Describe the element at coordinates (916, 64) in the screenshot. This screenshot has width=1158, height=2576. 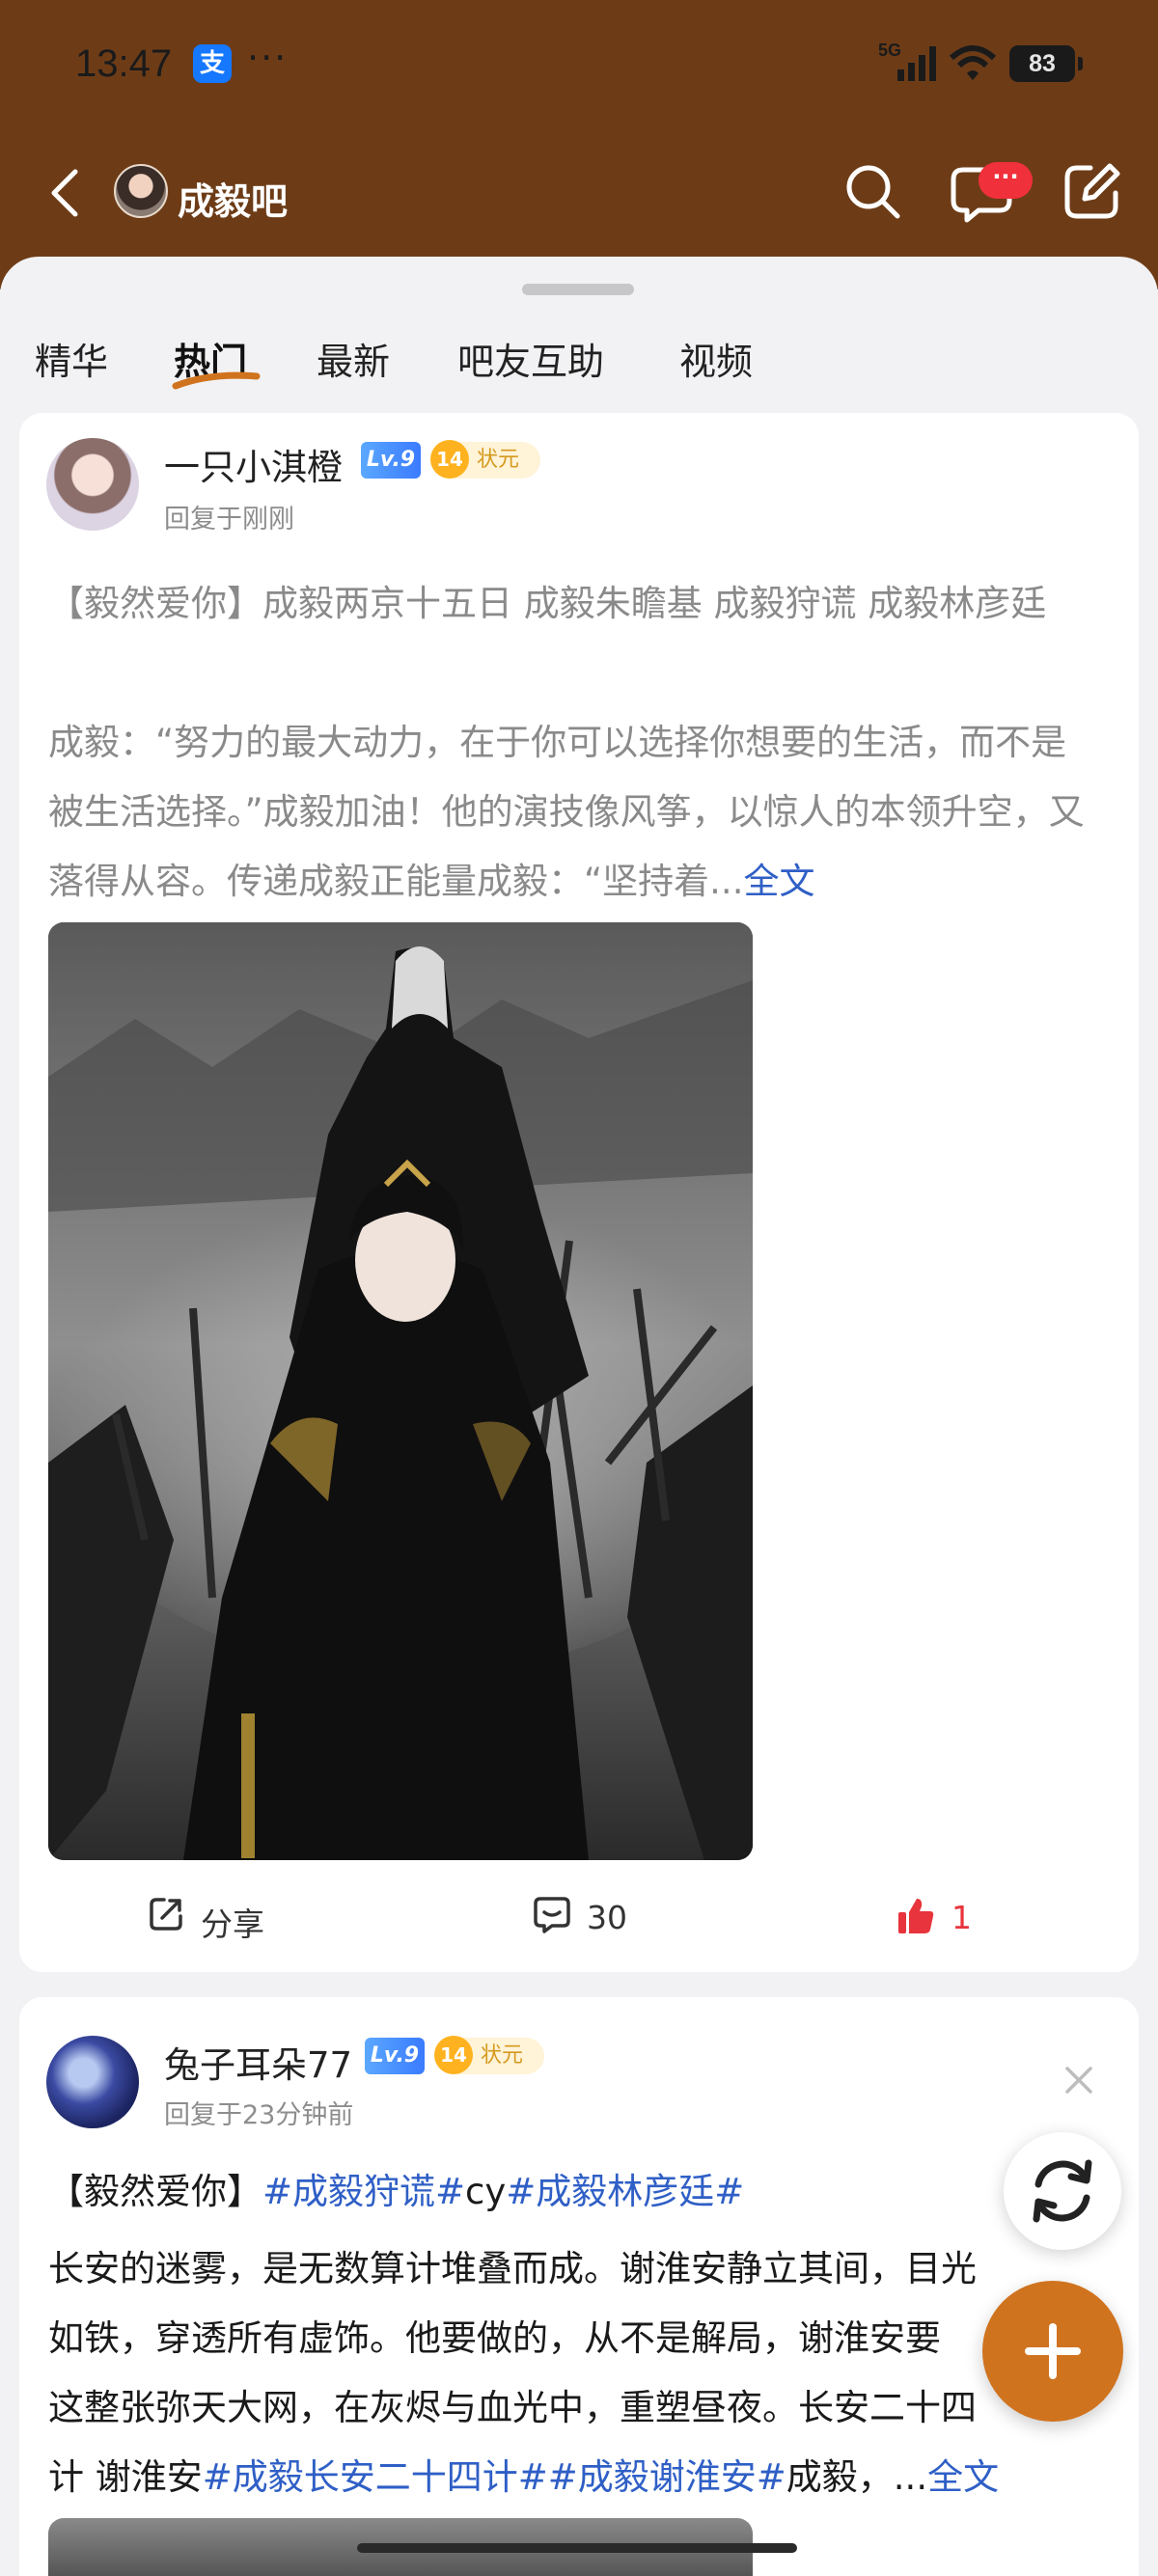
I see `signal-icon` at that location.